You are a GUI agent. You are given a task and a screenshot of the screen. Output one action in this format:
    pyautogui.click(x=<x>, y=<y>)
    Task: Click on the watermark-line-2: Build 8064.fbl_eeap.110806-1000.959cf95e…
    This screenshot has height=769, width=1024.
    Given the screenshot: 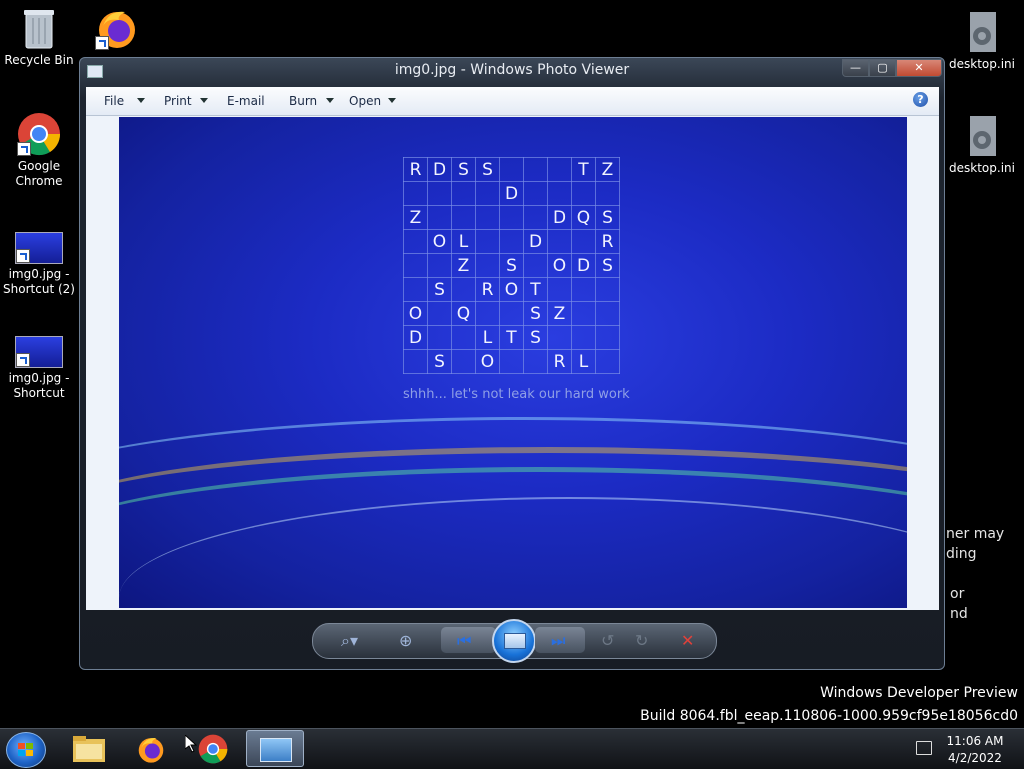 What is the action you would take?
    pyautogui.click(x=829, y=716)
    